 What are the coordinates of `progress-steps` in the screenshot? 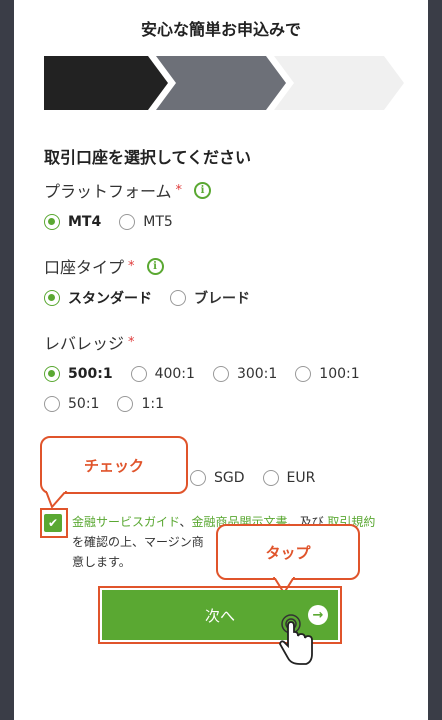 It's located at (224, 83).